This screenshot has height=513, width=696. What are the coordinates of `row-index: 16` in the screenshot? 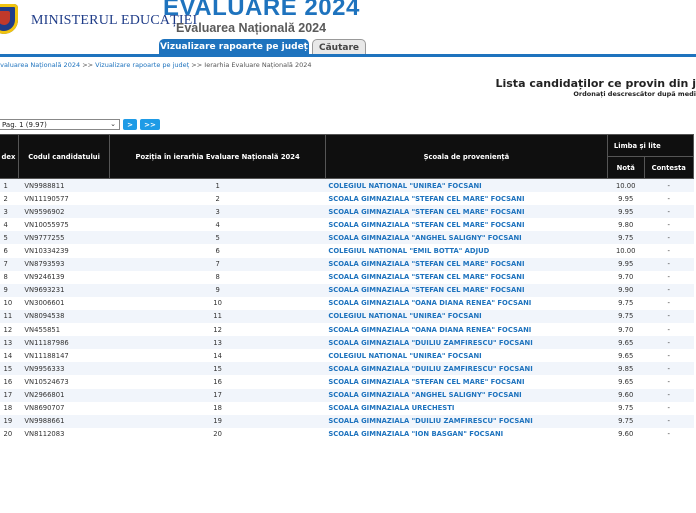 It's located at (9, 382).